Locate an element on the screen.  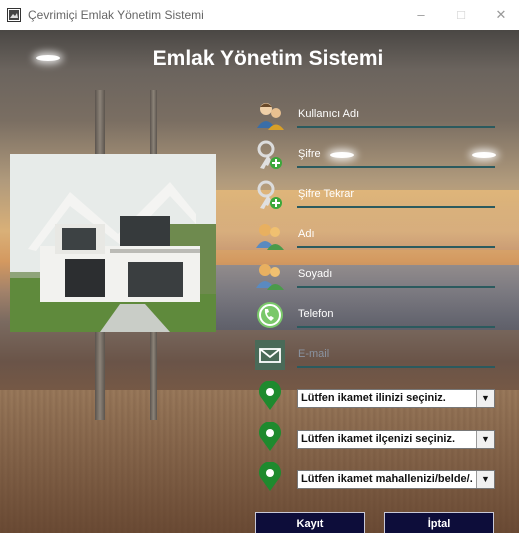
register-button: Kayıt is located at coordinates (310, 522).